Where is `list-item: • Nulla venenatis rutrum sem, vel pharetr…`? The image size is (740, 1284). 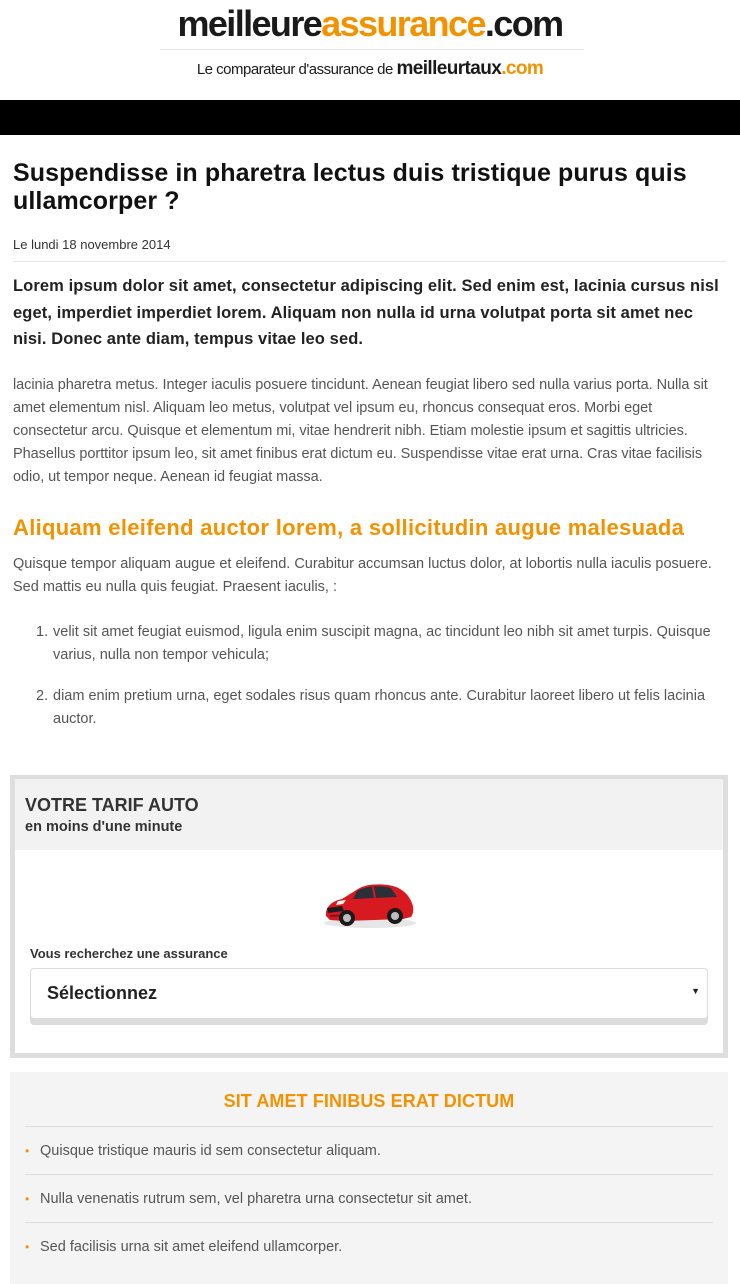
list-item: • Nulla venenatis rutrum sem, vel pharetr… is located at coordinates (369, 1199).